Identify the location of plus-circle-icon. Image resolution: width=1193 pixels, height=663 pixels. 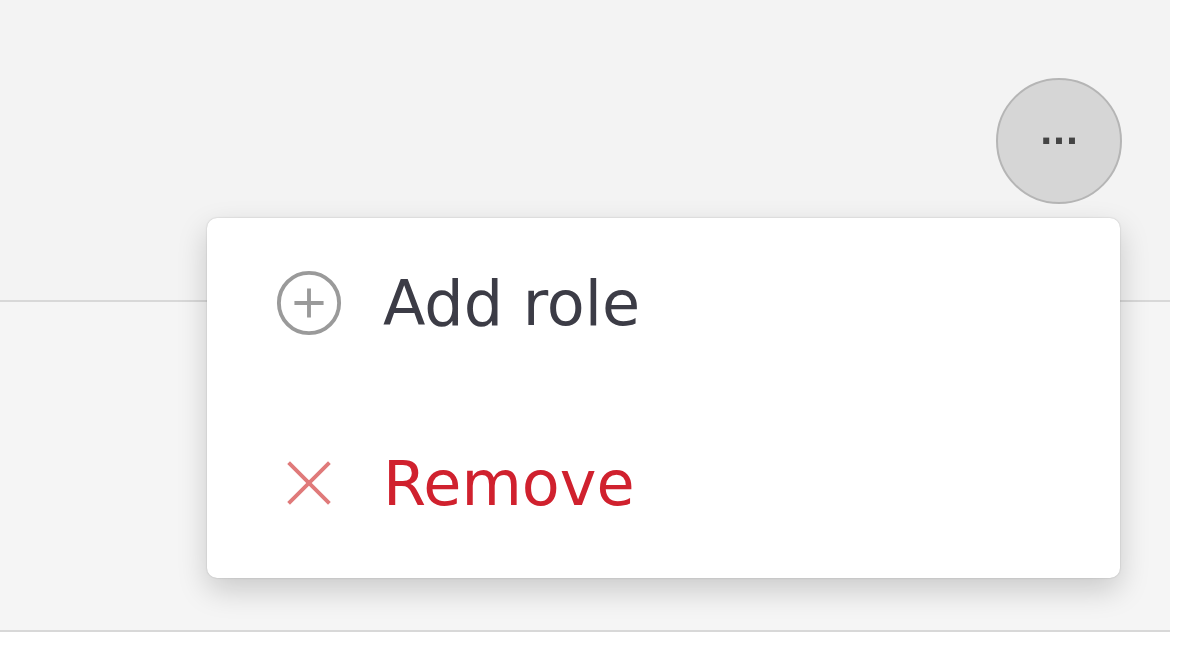
(309, 303).